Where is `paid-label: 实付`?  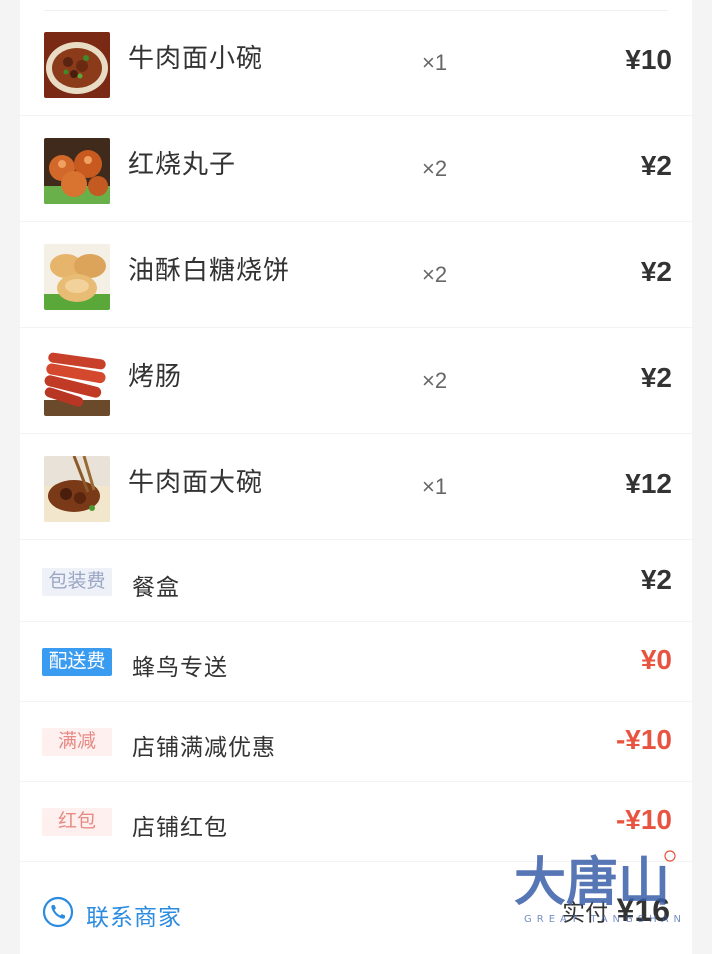 paid-label: 实付 is located at coordinates (585, 912).